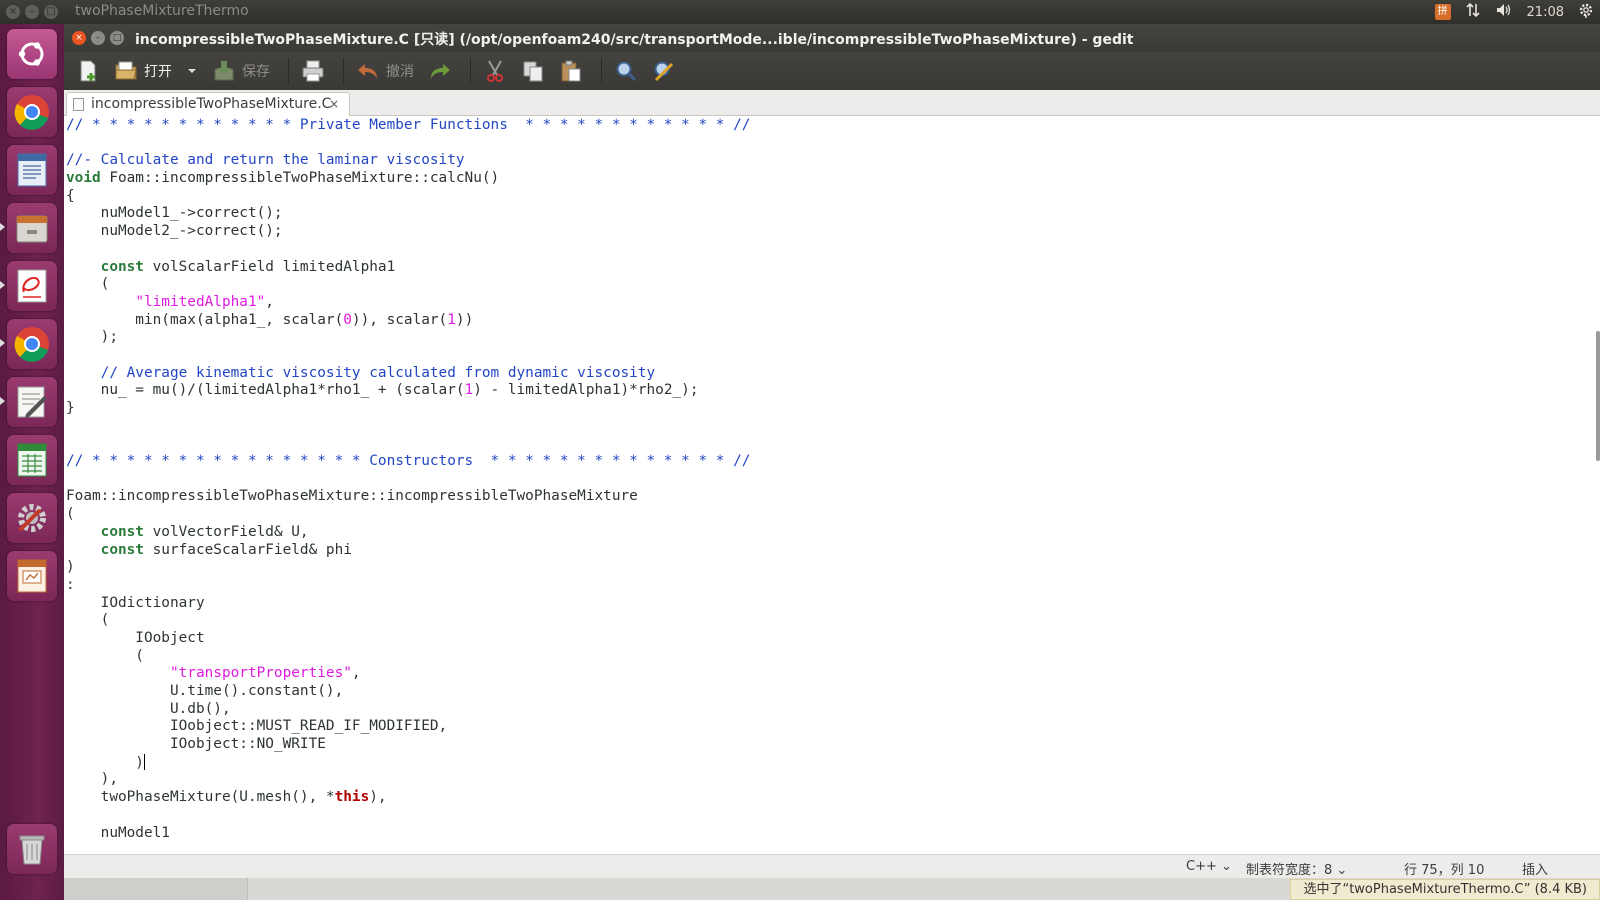 Image resolution: width=1600 pixels, height=900 pixels. Describe the element at coordinates (408, 727) in the screenshot. I see `code-line: IOobject::MUST_READ_IF_MODIFIED,` at that location.